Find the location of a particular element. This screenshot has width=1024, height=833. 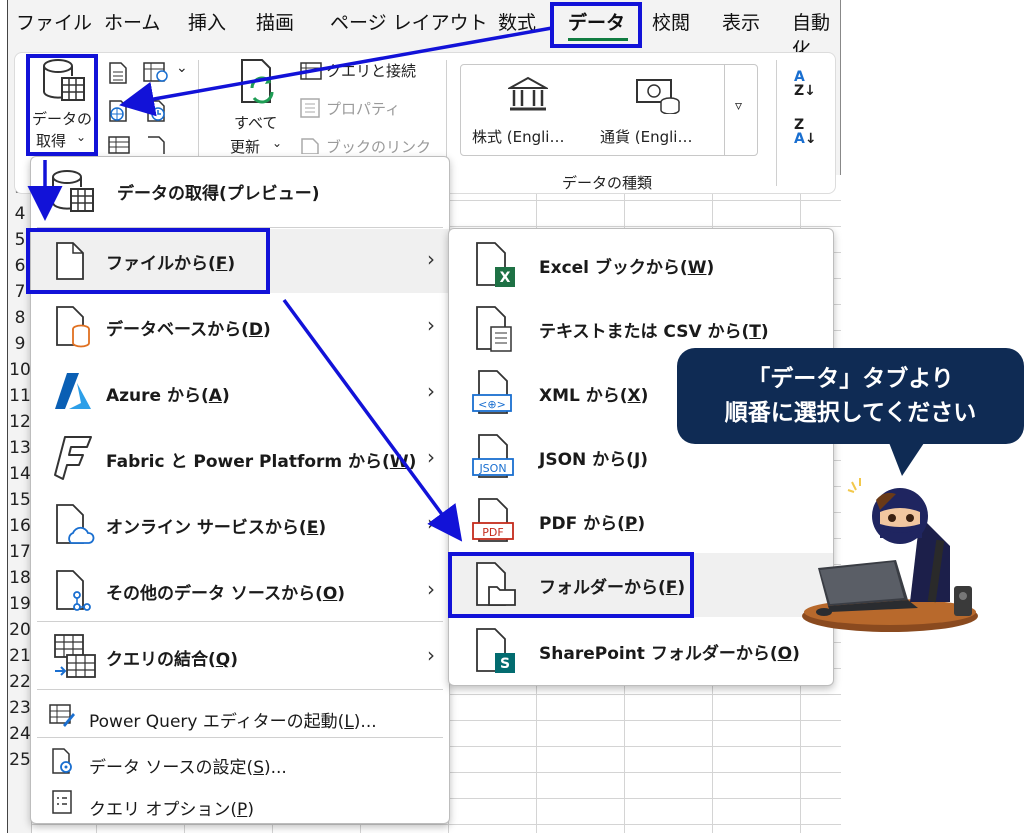

callout-line-1: 「データ」タブより is located at coordinates (850, 379).